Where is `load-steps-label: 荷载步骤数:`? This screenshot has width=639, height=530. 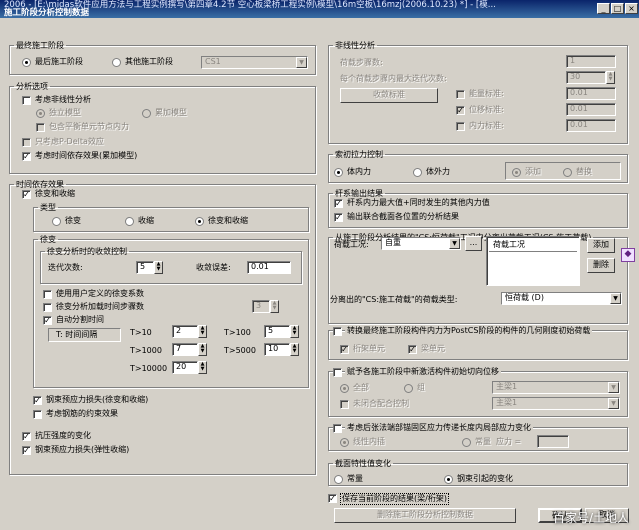
load-steps-label: 荷载步骤数: is located at coordinates (361, 62).